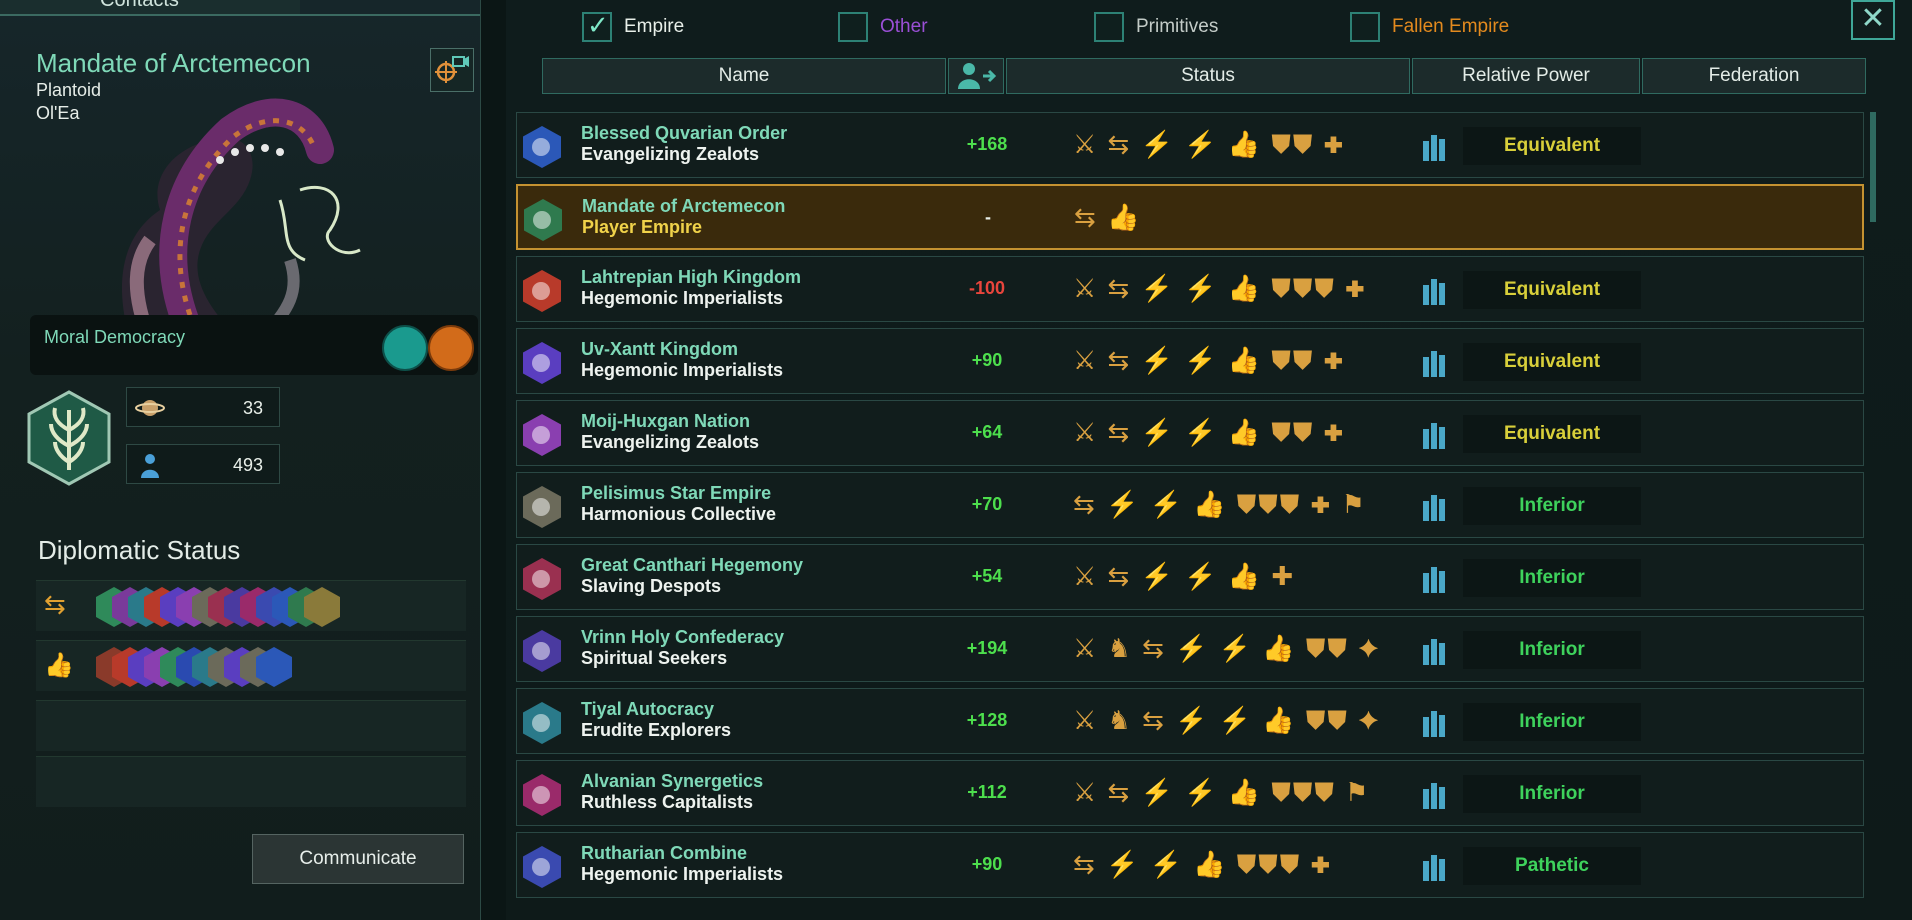  I want to click on status-icons: ⇆ 👍, so click(1107, 220).